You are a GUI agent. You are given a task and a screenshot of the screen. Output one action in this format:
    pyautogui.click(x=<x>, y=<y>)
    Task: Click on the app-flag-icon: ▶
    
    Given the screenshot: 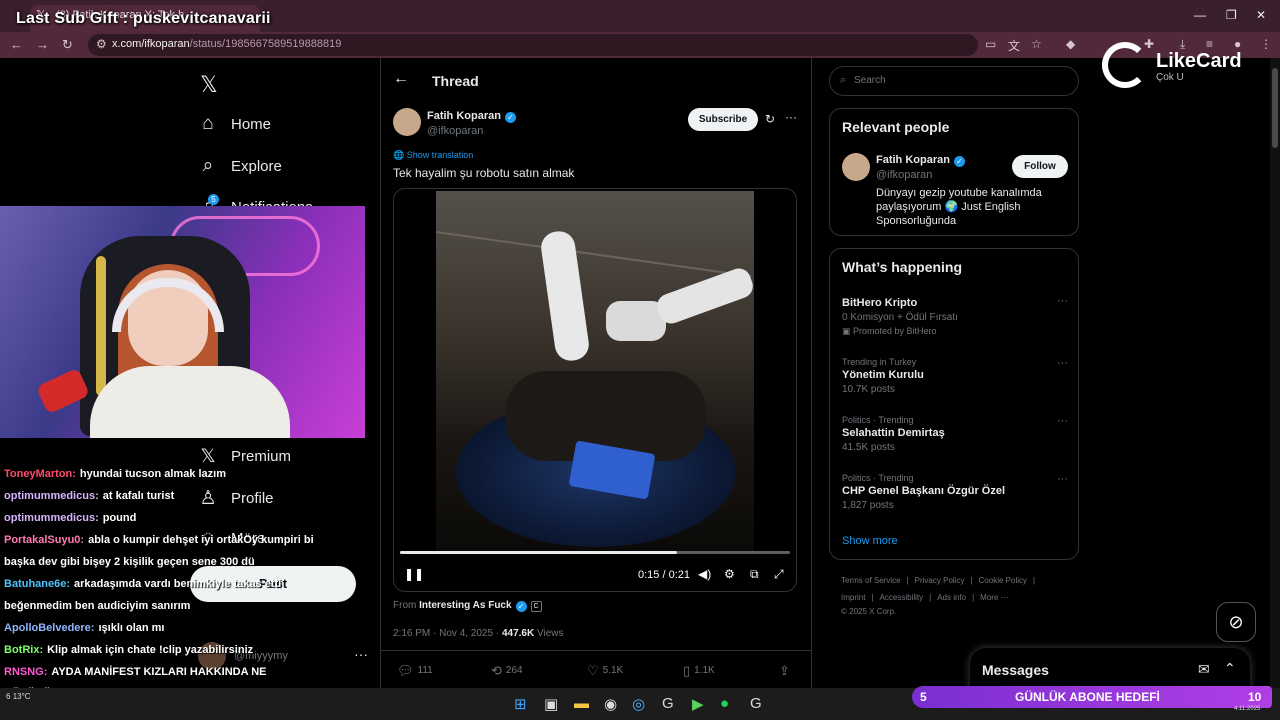 What is the action you would take?
    pyautogui.click(x=698, y=704)
    